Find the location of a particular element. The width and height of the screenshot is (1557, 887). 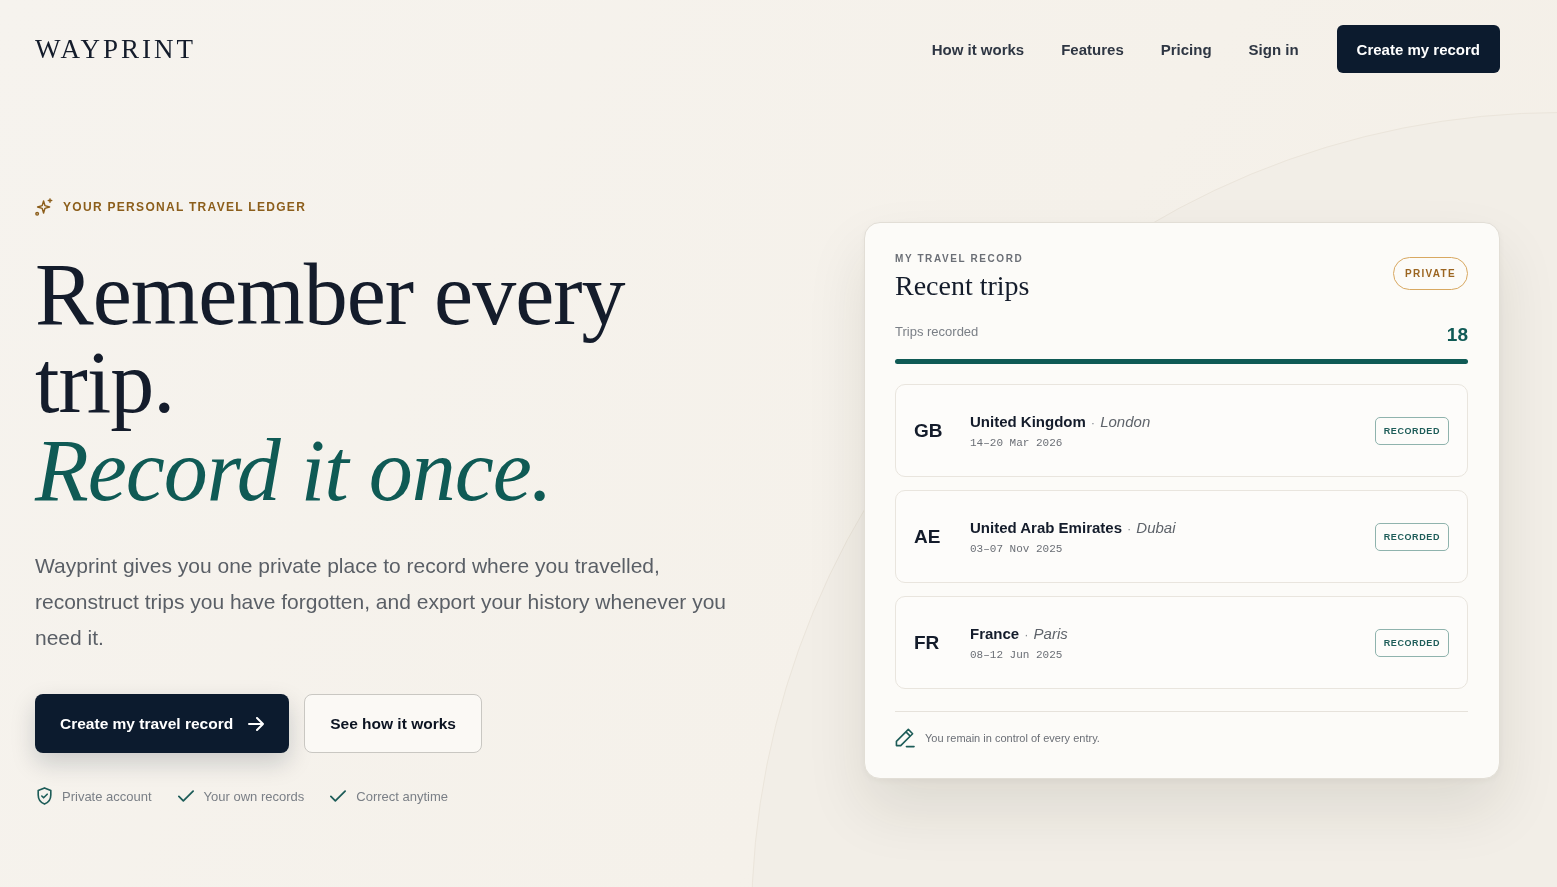

logo: WAYPRINT is located at coordinates (116, 49).